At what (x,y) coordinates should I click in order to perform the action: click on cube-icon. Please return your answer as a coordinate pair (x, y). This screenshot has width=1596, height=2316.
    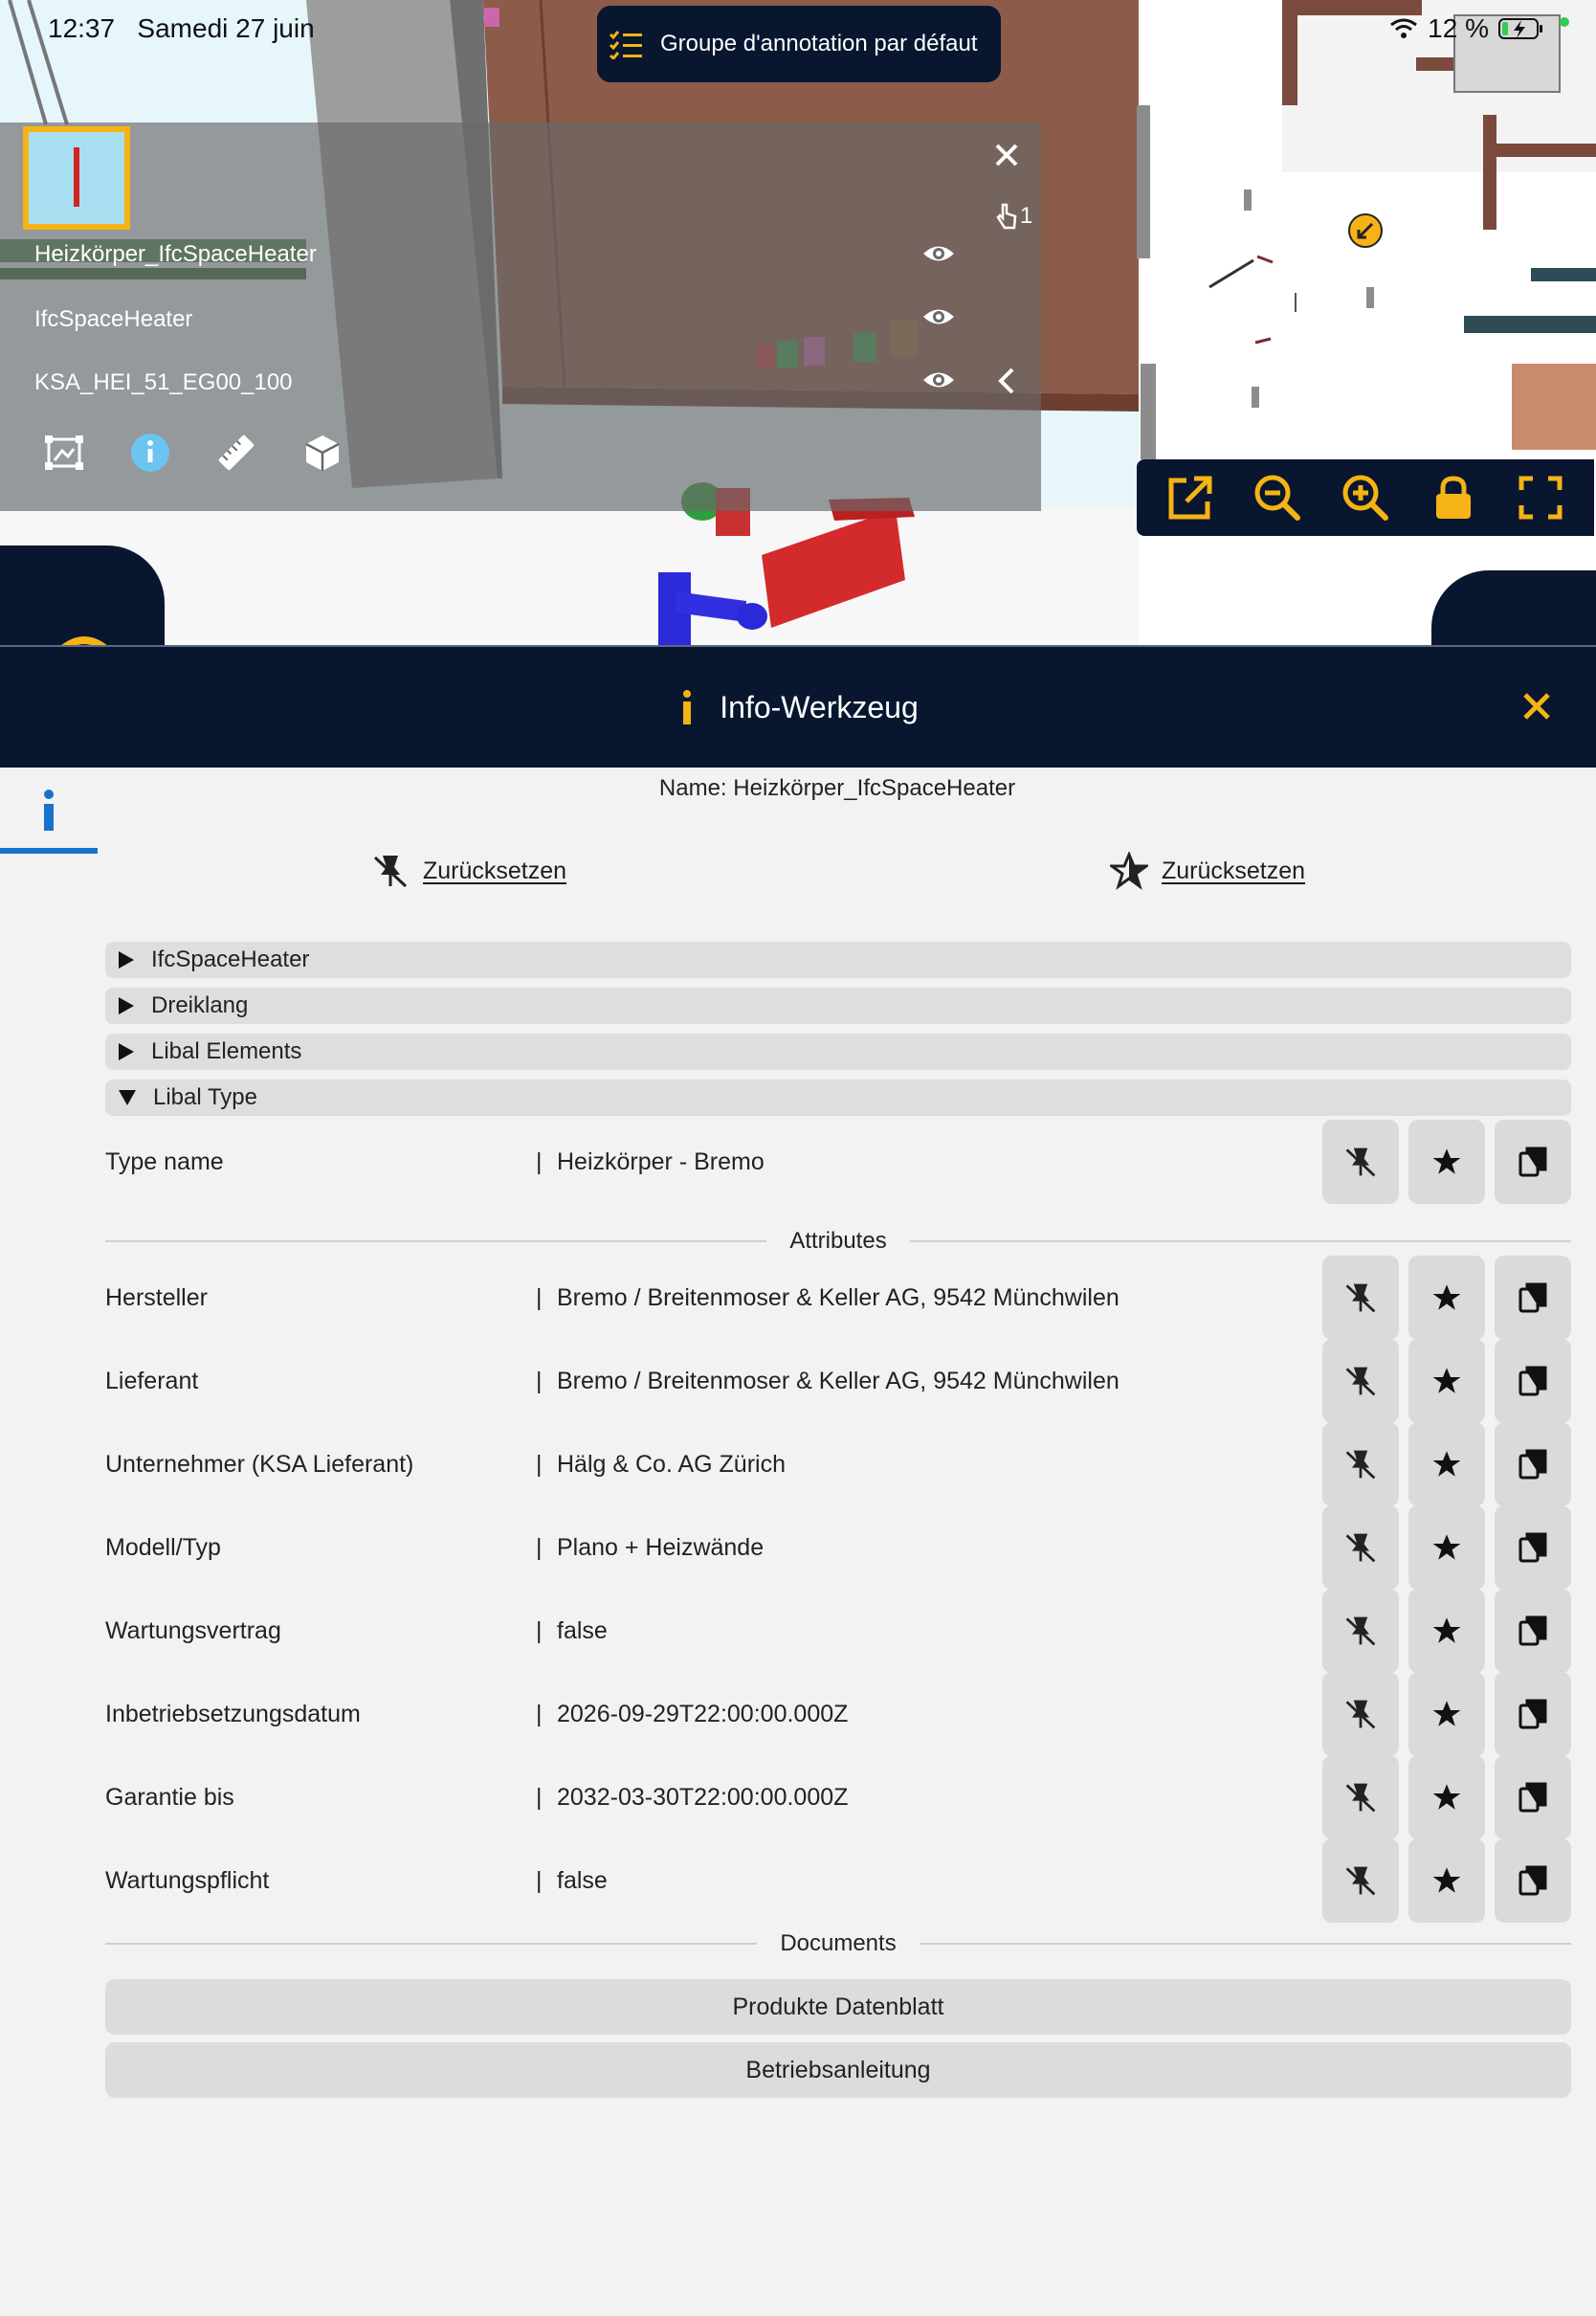
    Looking at the image, I should click on (323, 453).